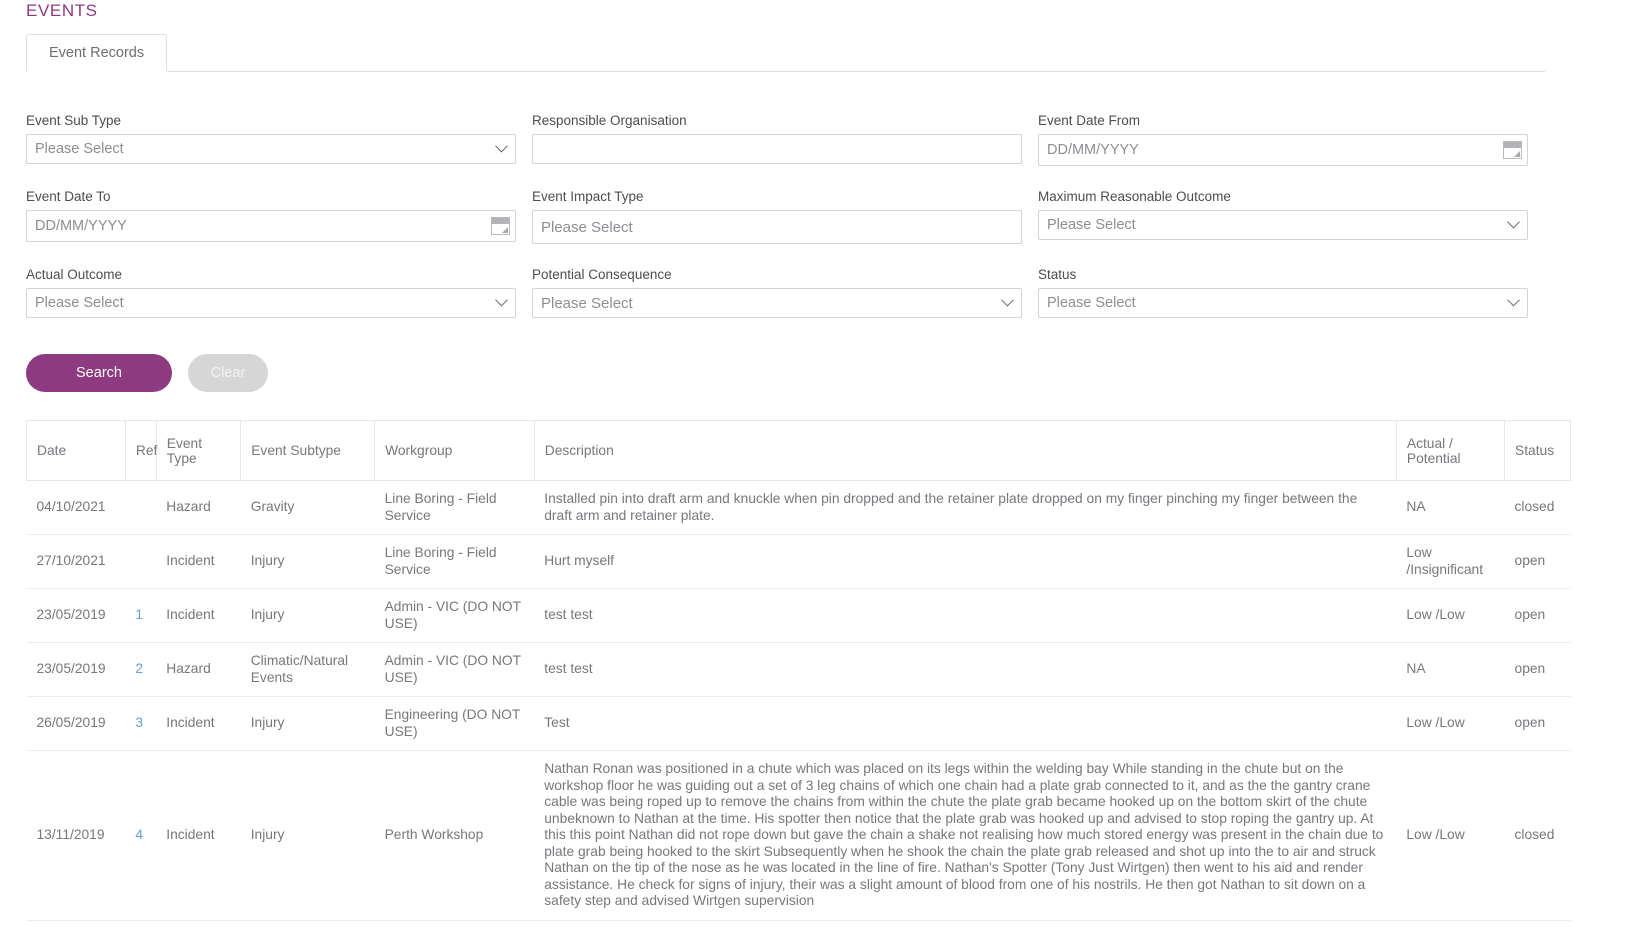 Image resolution: width=1631 pixels, height=927 pixels. I want to click on cell-ref: 3, so click(141, 723).